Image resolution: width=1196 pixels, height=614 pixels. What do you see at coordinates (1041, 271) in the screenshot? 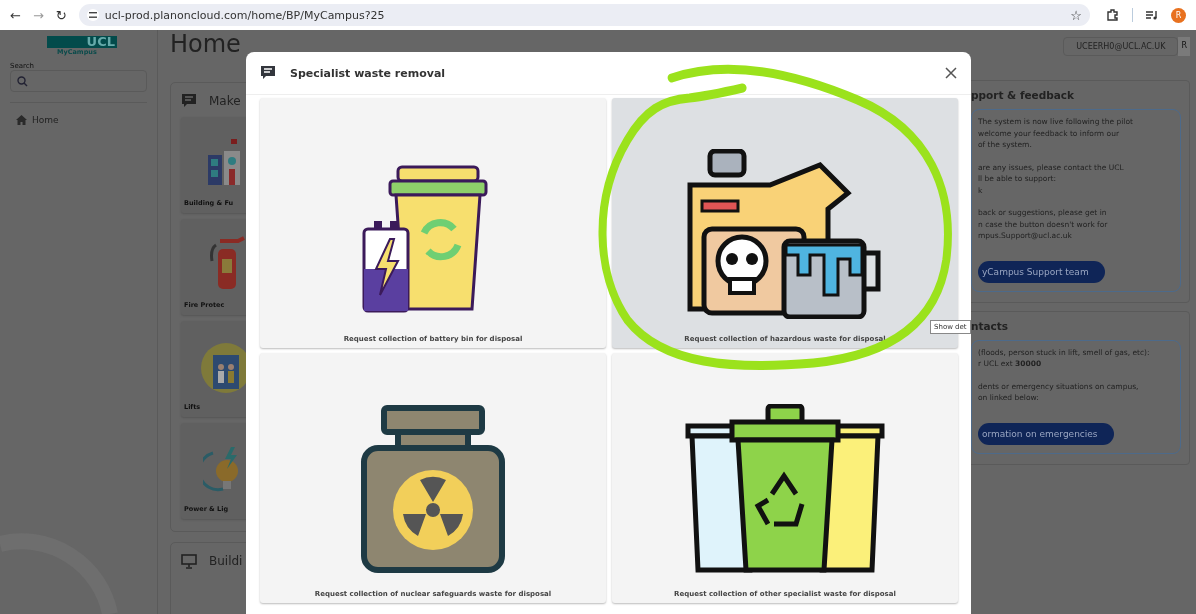
I see `support-team-button: yCampus Support team` at bounding box center [1041, 271].